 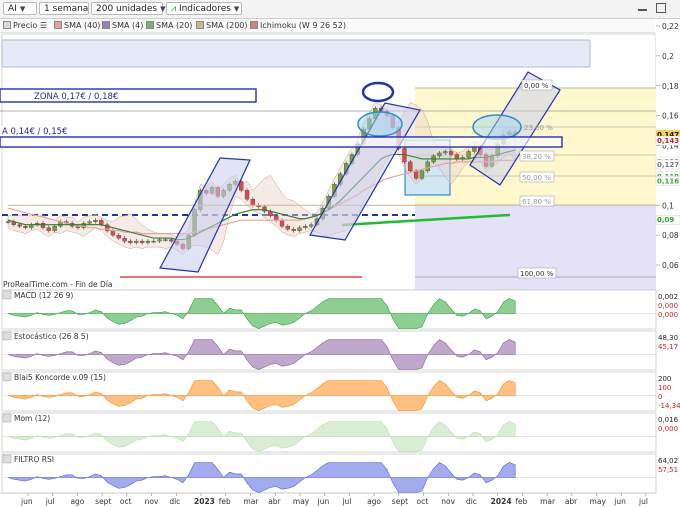 I want to click on panel-value-label: 57,51, so click(x=668, y=470).